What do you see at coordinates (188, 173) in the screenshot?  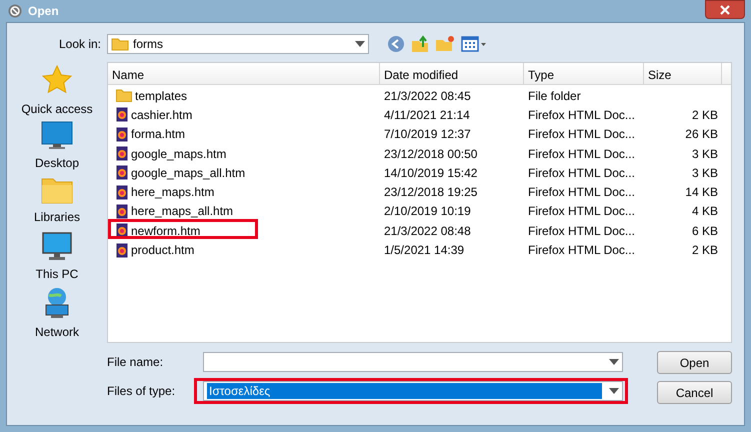 I see `file-name: google_maps_all.htm` at bounding box center [188, 173].